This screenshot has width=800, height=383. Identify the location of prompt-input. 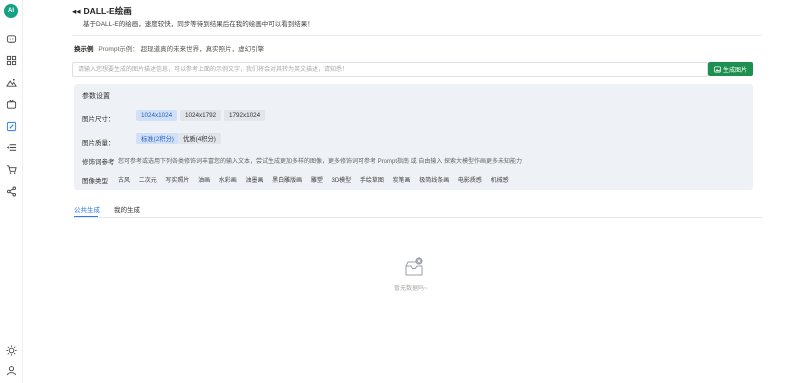
(390, 69).